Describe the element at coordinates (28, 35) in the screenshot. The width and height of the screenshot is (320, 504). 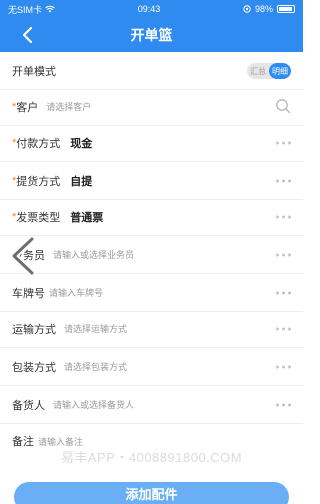
I see `back-arrow-icon` at that location.